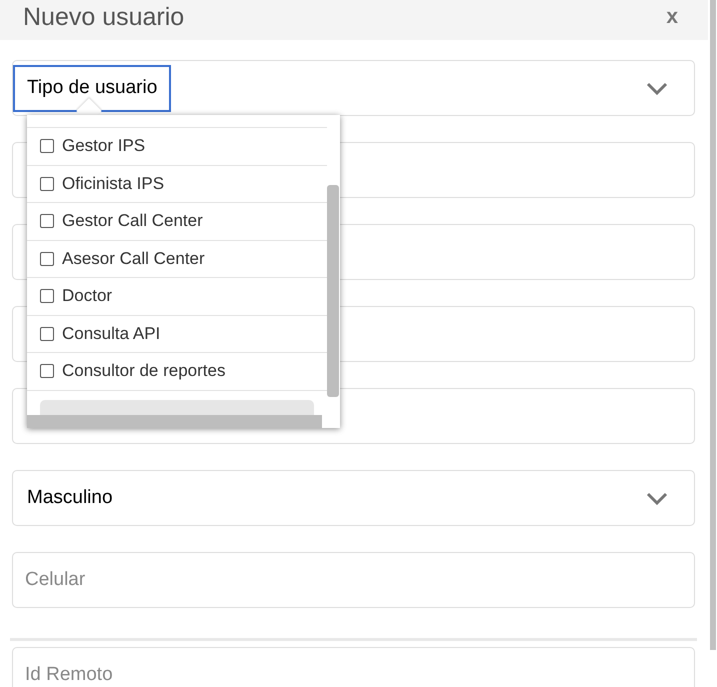 The height and width of the screenshot is (687, 717). I want to click on option-item: Consulta API, so click(177, 334).